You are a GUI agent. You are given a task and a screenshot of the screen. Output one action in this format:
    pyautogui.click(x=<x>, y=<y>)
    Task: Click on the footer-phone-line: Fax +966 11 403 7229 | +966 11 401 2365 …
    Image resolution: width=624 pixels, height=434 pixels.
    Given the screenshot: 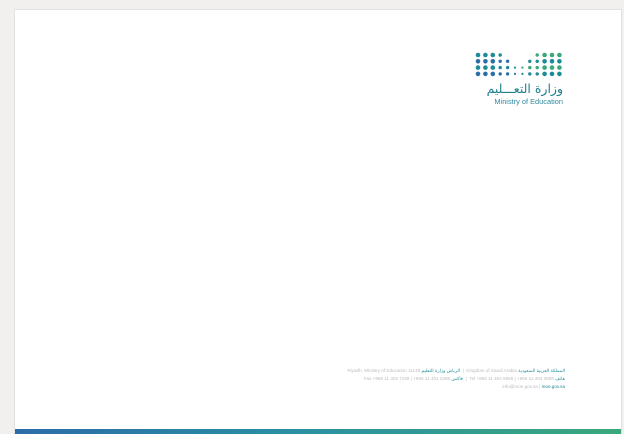 What is the action you would take?
    pyautogui.click(x=464, y=378)
    